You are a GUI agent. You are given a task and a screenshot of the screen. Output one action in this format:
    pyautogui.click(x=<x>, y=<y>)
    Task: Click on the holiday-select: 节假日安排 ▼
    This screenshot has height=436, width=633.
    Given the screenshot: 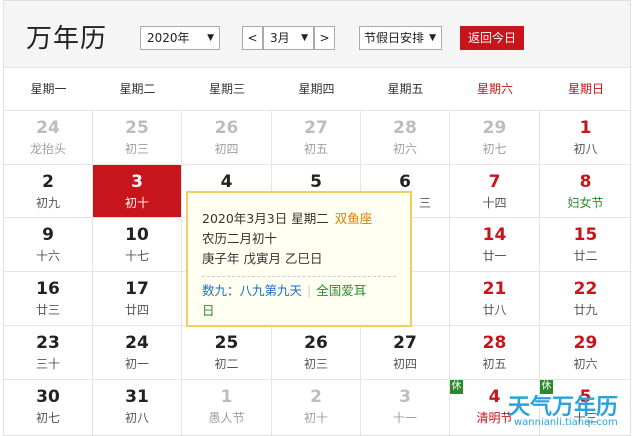 What is the action you would take?
    pyautogui.click(x=400, y=38)
    